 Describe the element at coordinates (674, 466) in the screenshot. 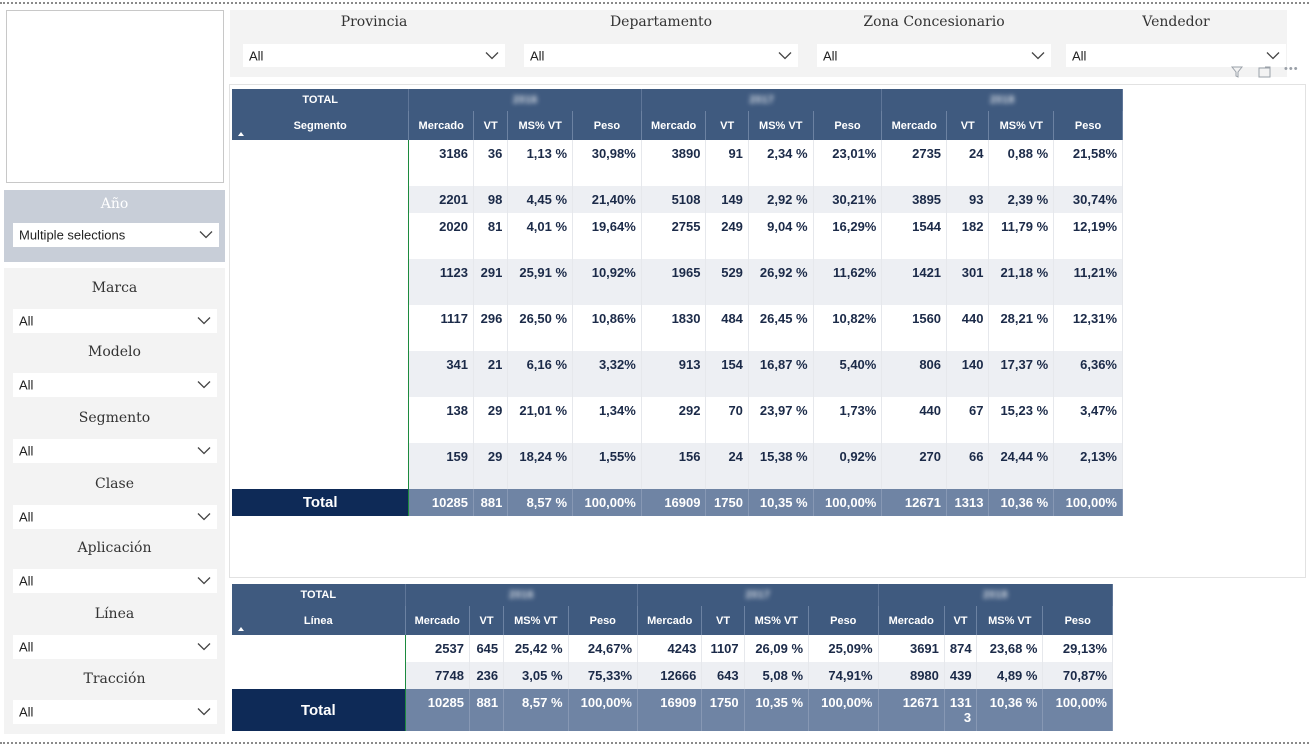

I see `table-cell: 156` at that location.